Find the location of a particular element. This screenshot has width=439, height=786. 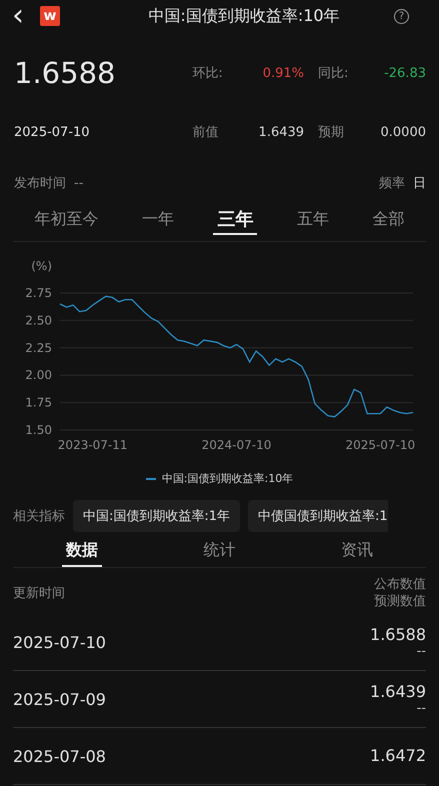

y-axis-label: 2.50 is located at coordinates (38, 320).